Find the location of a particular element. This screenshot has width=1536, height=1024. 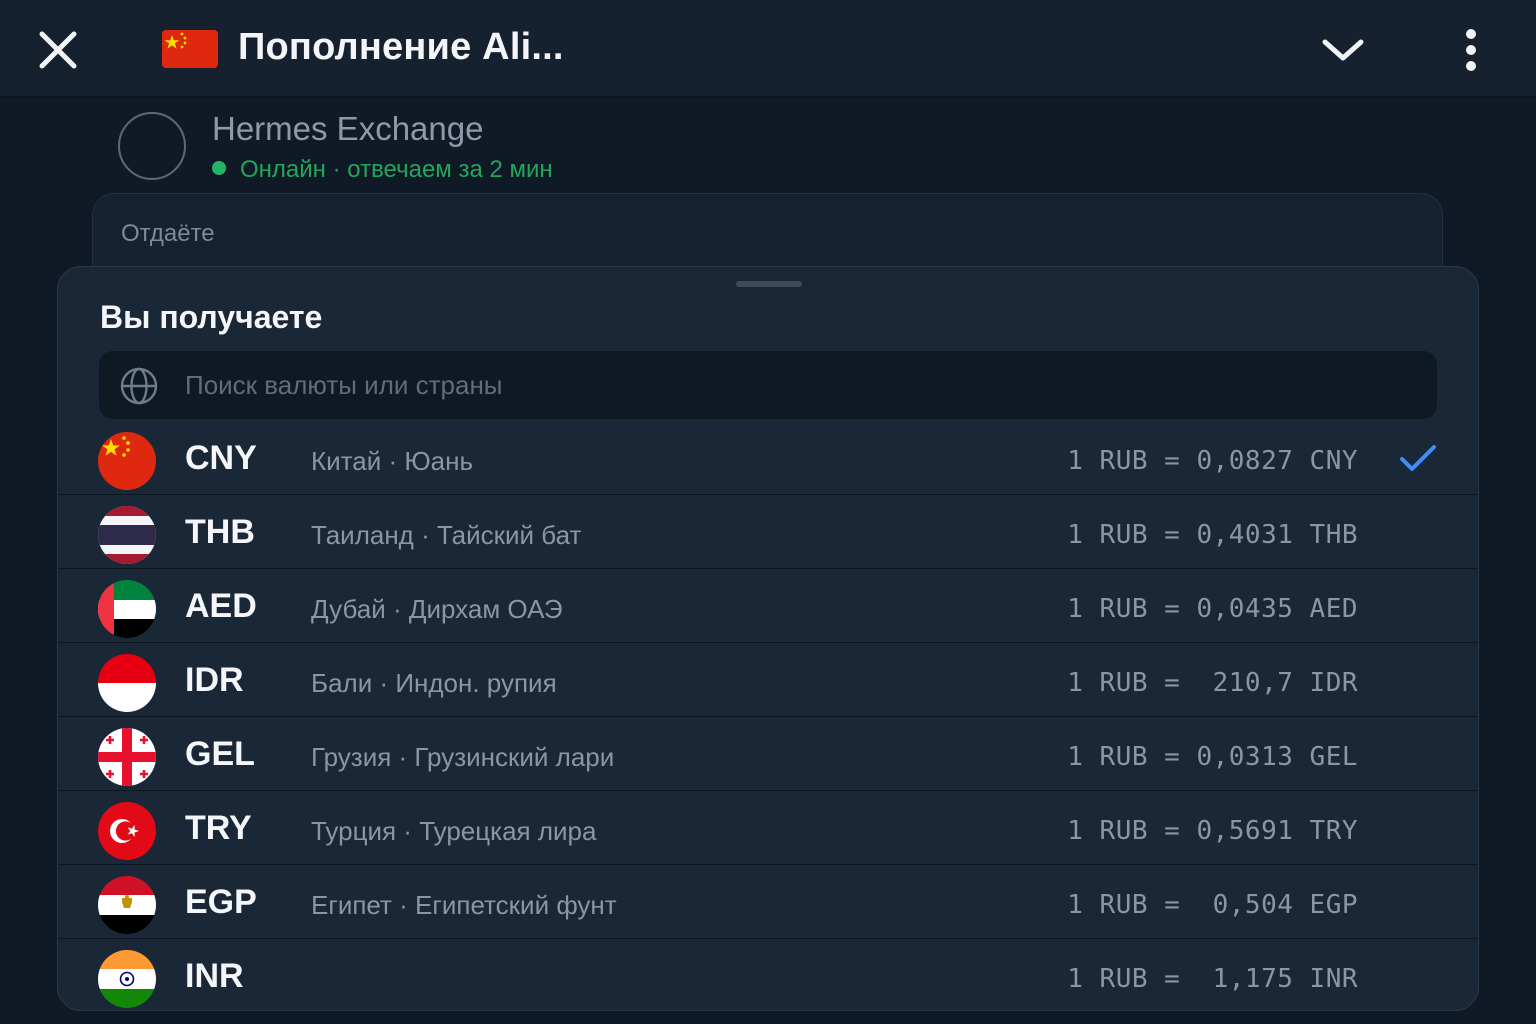

currency-description: Дубай · Дирхам ОАЭ is located at coordinates (437, 609).